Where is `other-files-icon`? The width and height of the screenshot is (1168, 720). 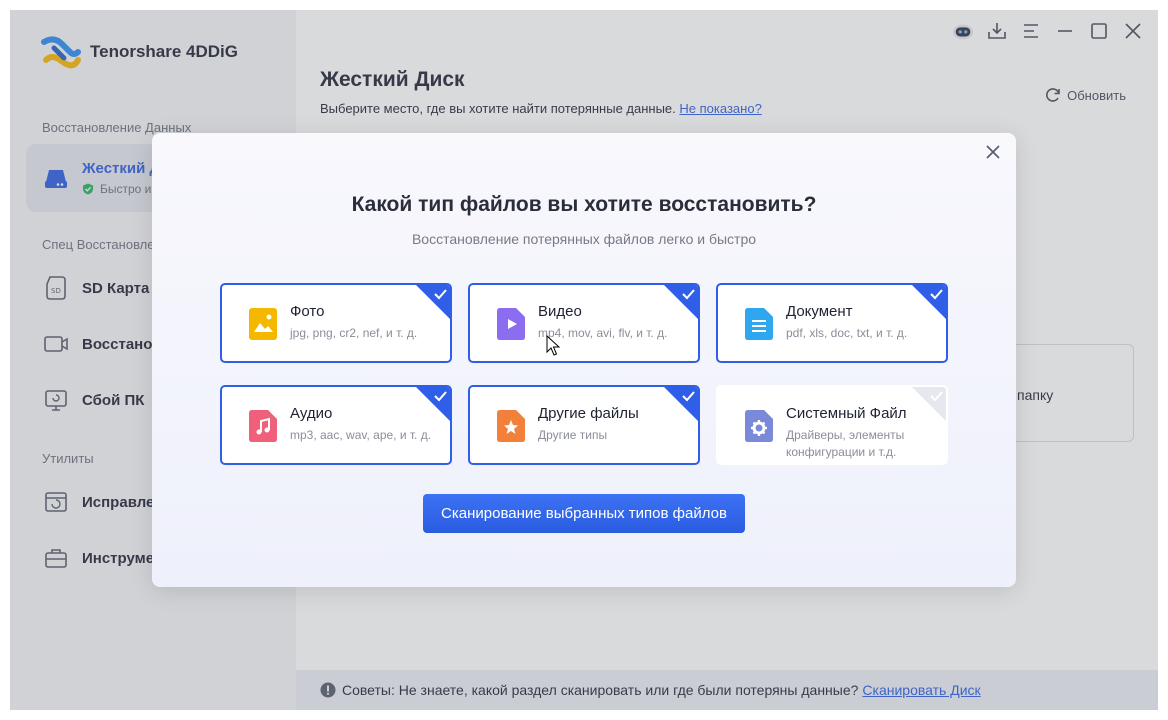
other-files-icon is located at coordinates (511, 426).